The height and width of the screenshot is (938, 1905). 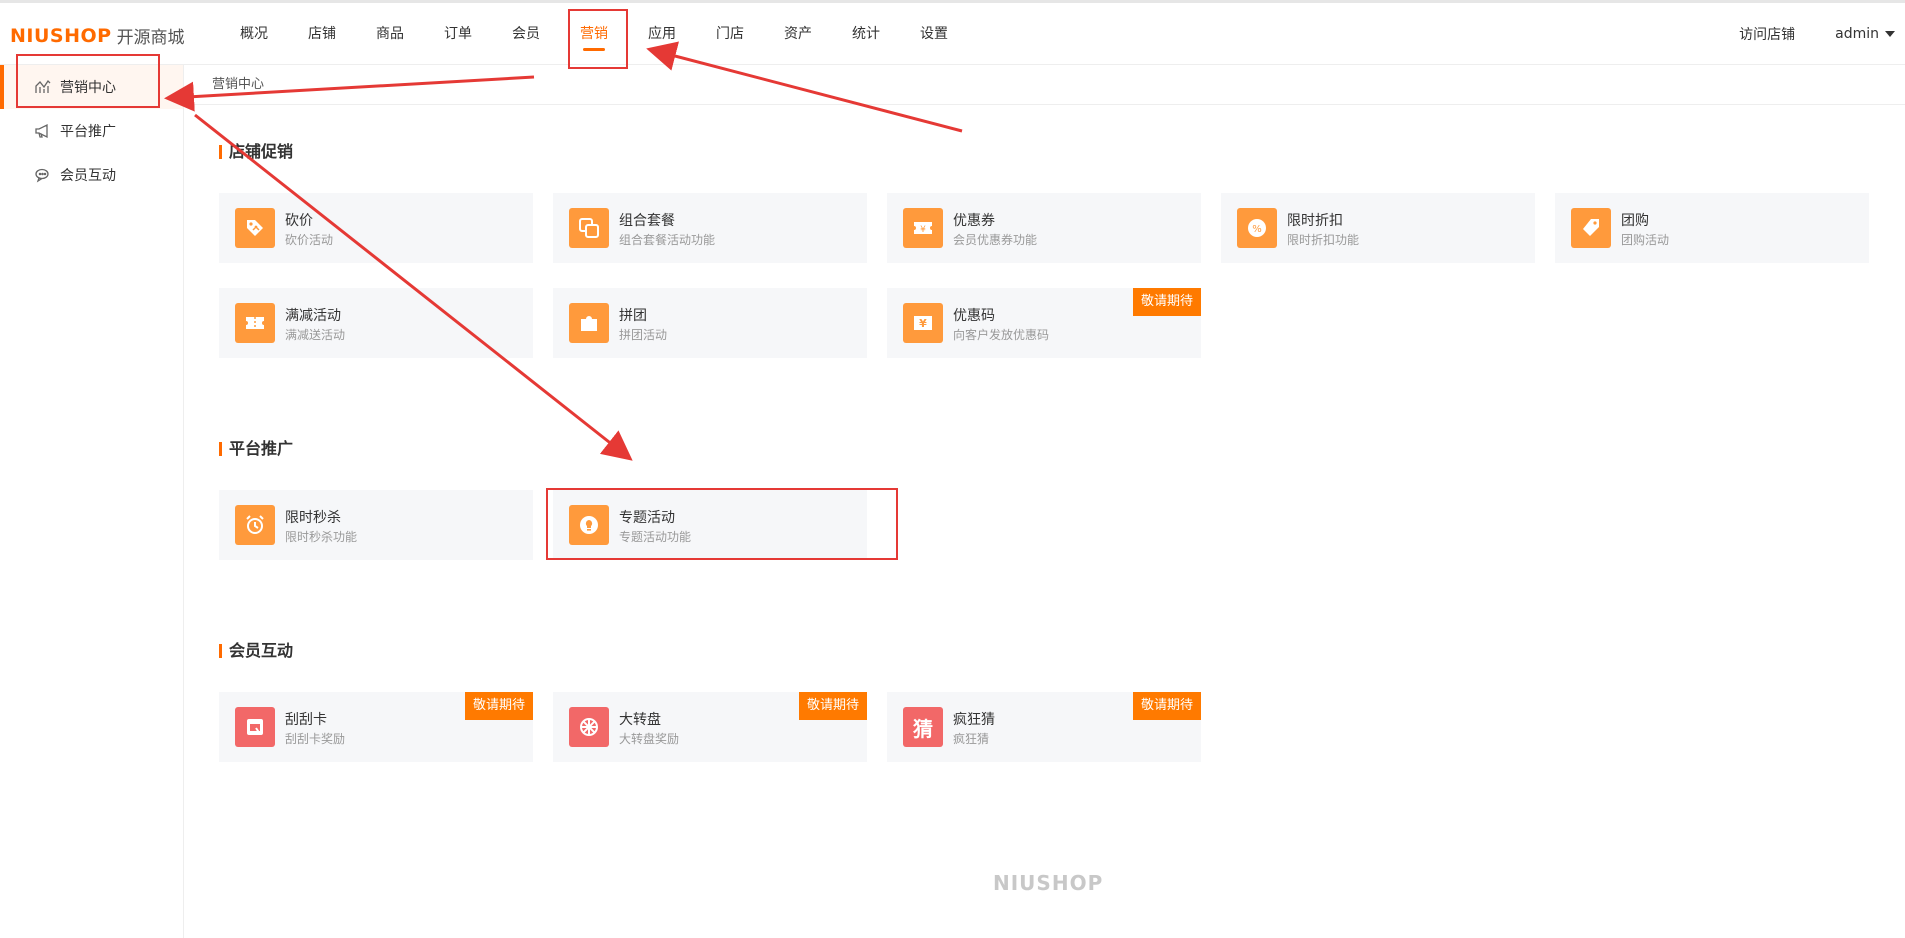 I want to click on coupon-icon: ¥, so click(x=923, y=228).